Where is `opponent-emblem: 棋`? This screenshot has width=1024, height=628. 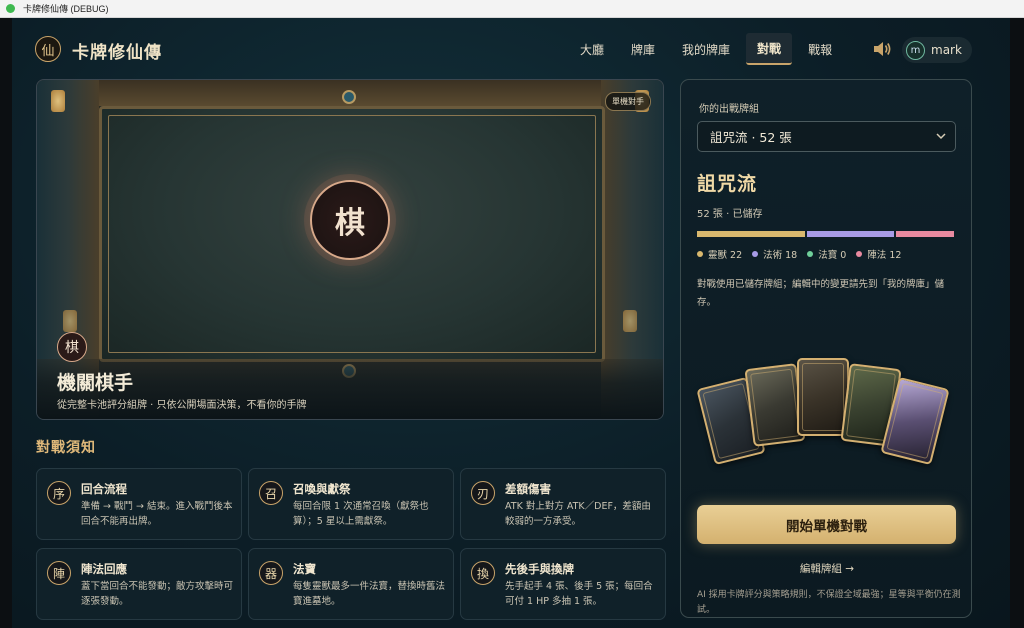 opponent-emblem: 棋 is located at coordinates (350, 220).